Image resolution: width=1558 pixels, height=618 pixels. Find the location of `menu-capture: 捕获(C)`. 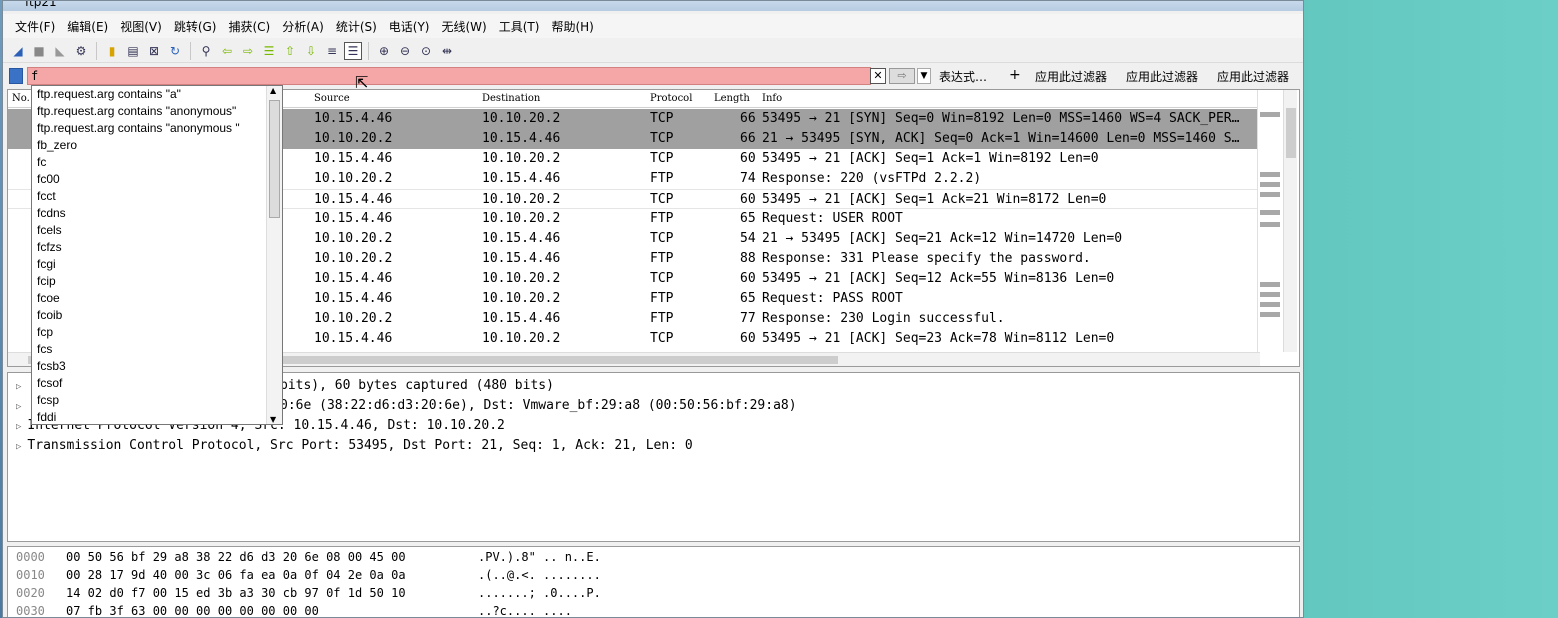

menu-capture: 捕获(C) is located at coordinates (249, 26).